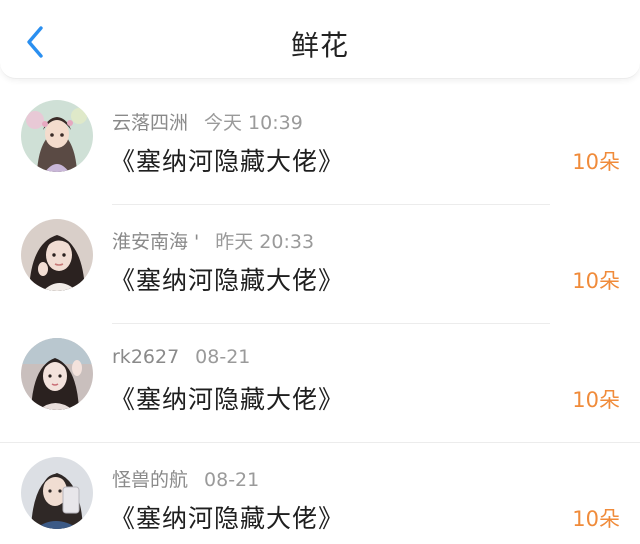  I want to click on top-bar: 鲜花, so click(320, 39).